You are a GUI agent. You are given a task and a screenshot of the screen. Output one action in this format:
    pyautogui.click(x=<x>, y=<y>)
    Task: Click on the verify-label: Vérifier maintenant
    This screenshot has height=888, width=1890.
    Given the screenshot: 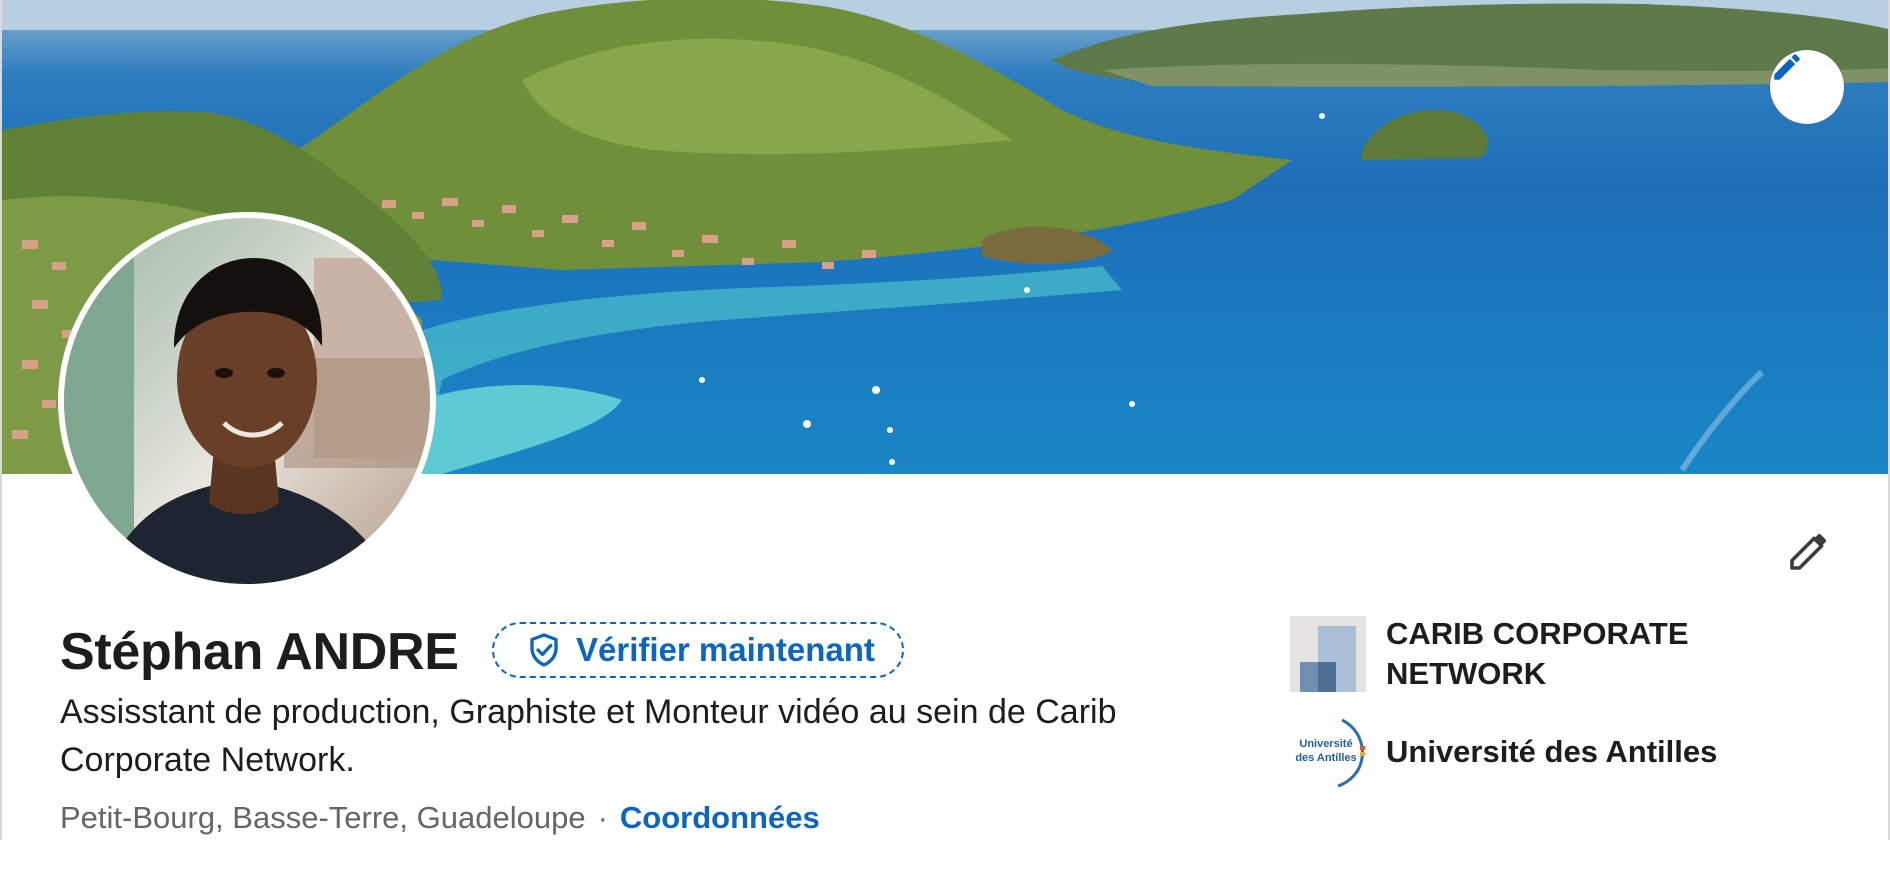 What is the action you would take?
    pyautogui.click(x=725, y=649)
    